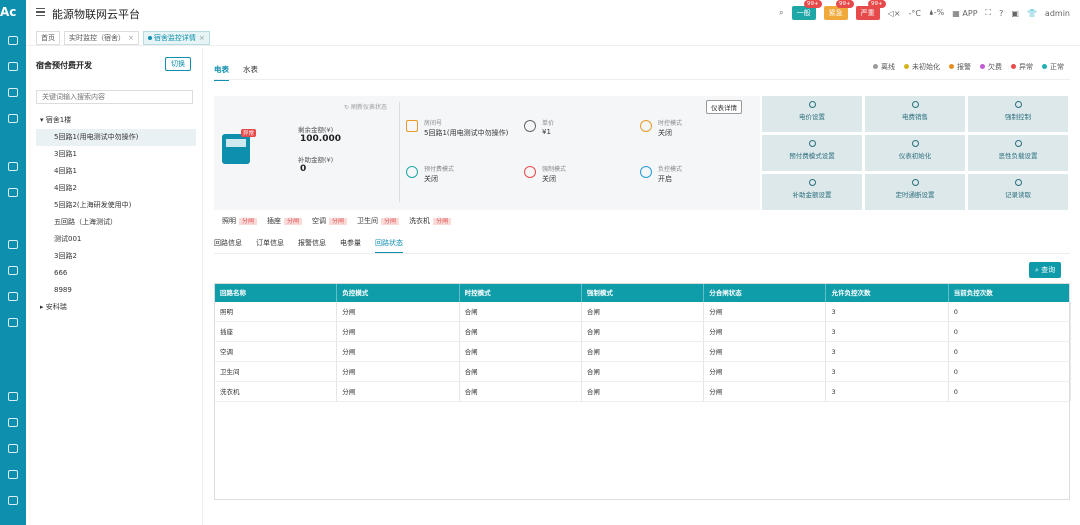  What do you see at coordinates (887, 293) in the screenshot?
I see `column-header: 允许负控次数` at bounding box center [887, 293].